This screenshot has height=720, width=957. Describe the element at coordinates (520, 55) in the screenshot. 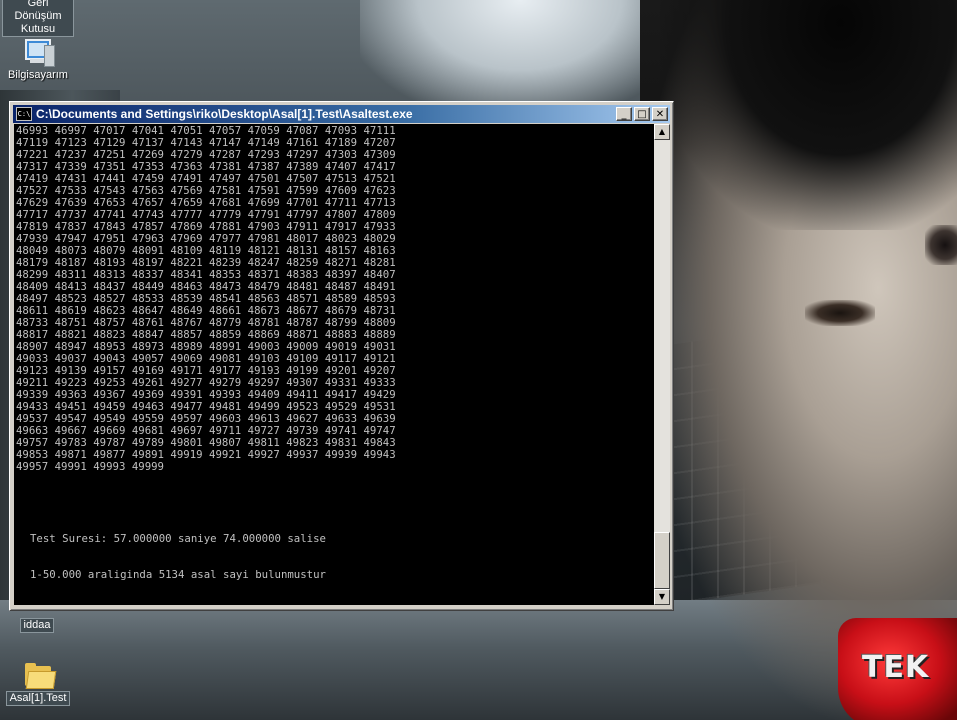

I see `wallpaper-light` at that location.